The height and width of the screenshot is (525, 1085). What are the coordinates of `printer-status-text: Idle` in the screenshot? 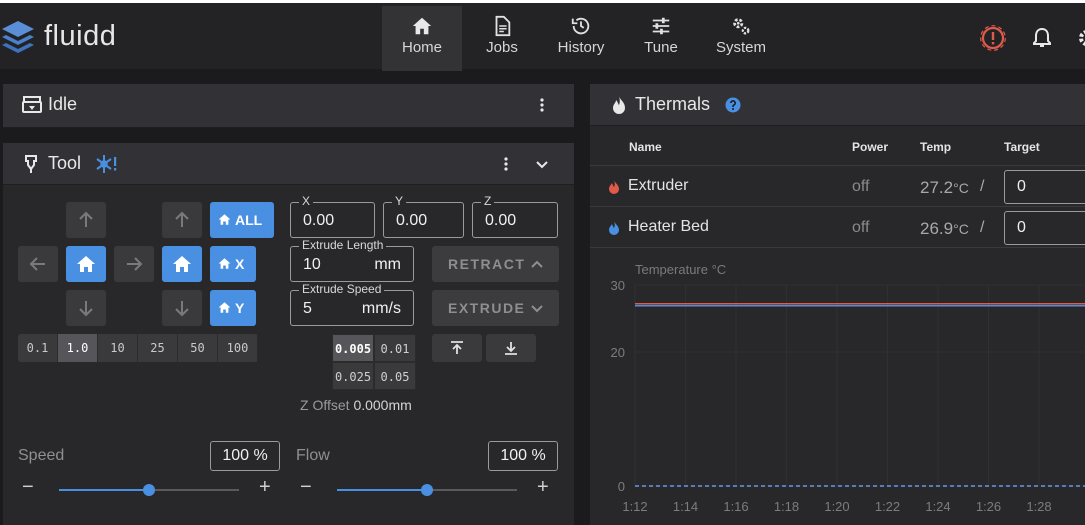 It's located at (63, 104).